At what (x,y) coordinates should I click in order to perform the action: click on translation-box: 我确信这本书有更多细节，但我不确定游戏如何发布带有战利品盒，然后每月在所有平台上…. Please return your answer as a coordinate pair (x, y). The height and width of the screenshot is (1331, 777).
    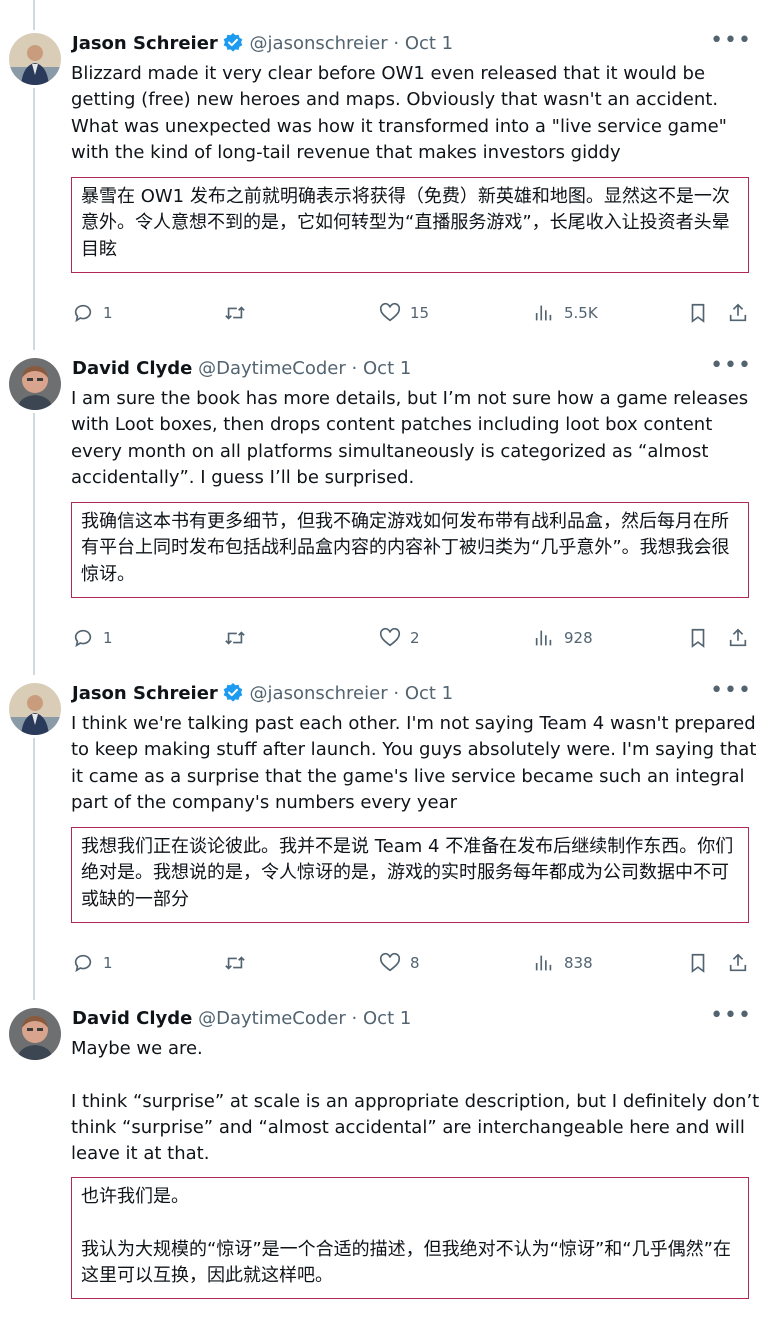
    Looking at the image, I should click on (410, 550).